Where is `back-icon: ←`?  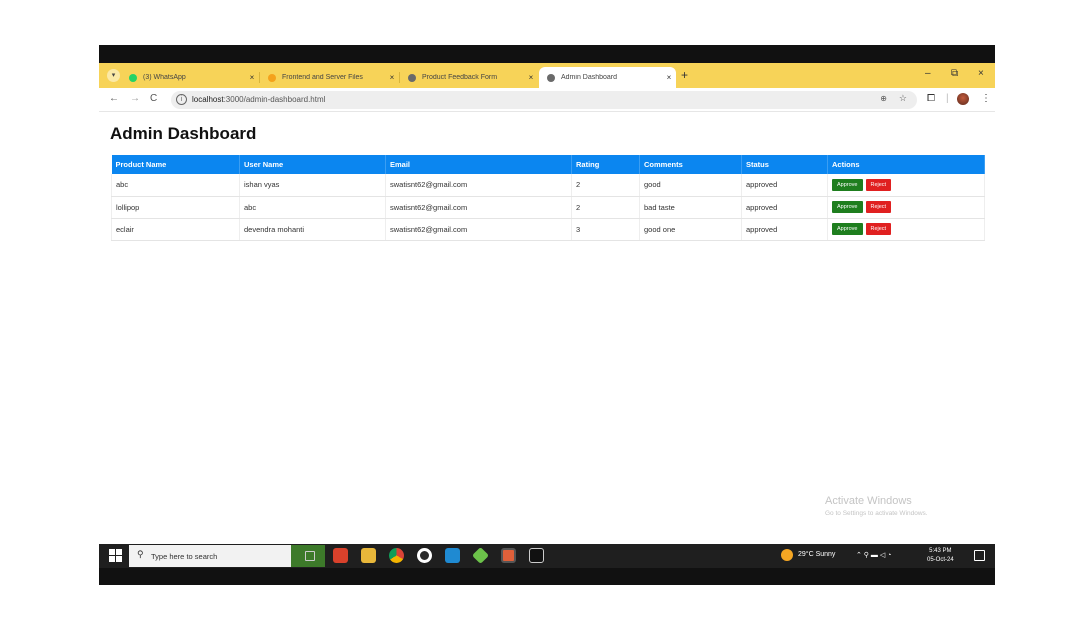 back-icon: ← is located at coordinates (114, 98).